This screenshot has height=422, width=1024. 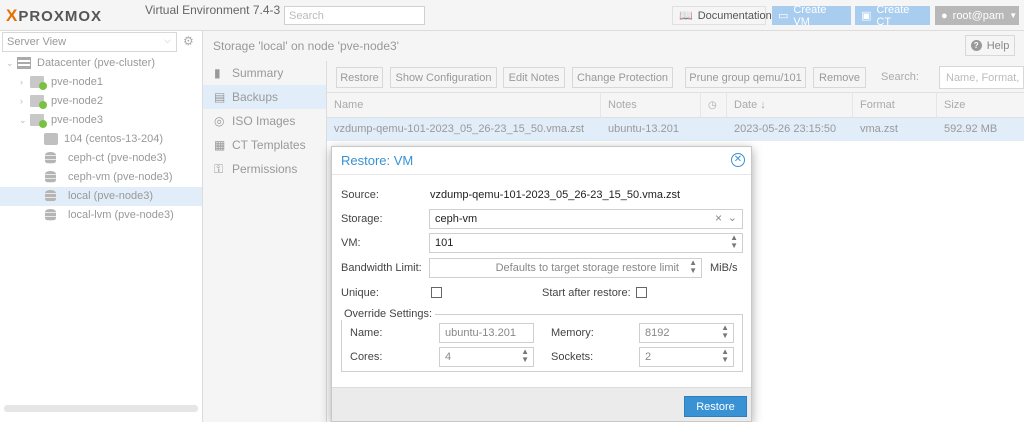 What do you see at coordinates (657, 333) in the screenshot?
I see `memory-value: 8192` at bounding box center [657, 333].